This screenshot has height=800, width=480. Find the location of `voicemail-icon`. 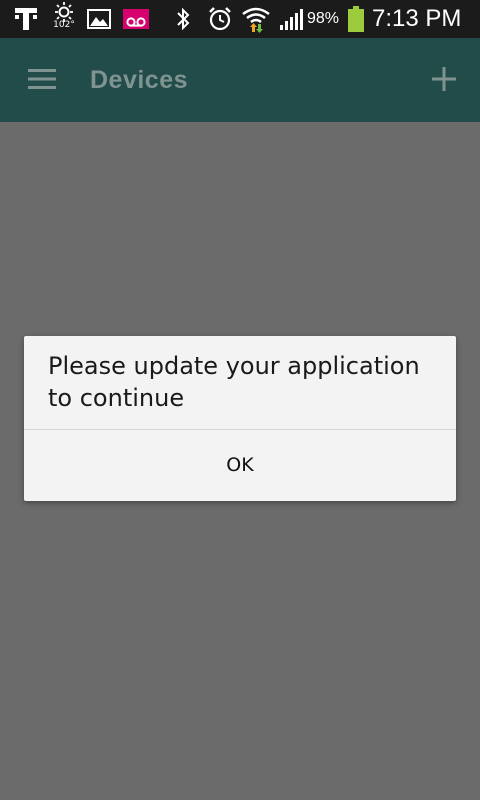

voicemail-icon is located at coordinates (136, 19).